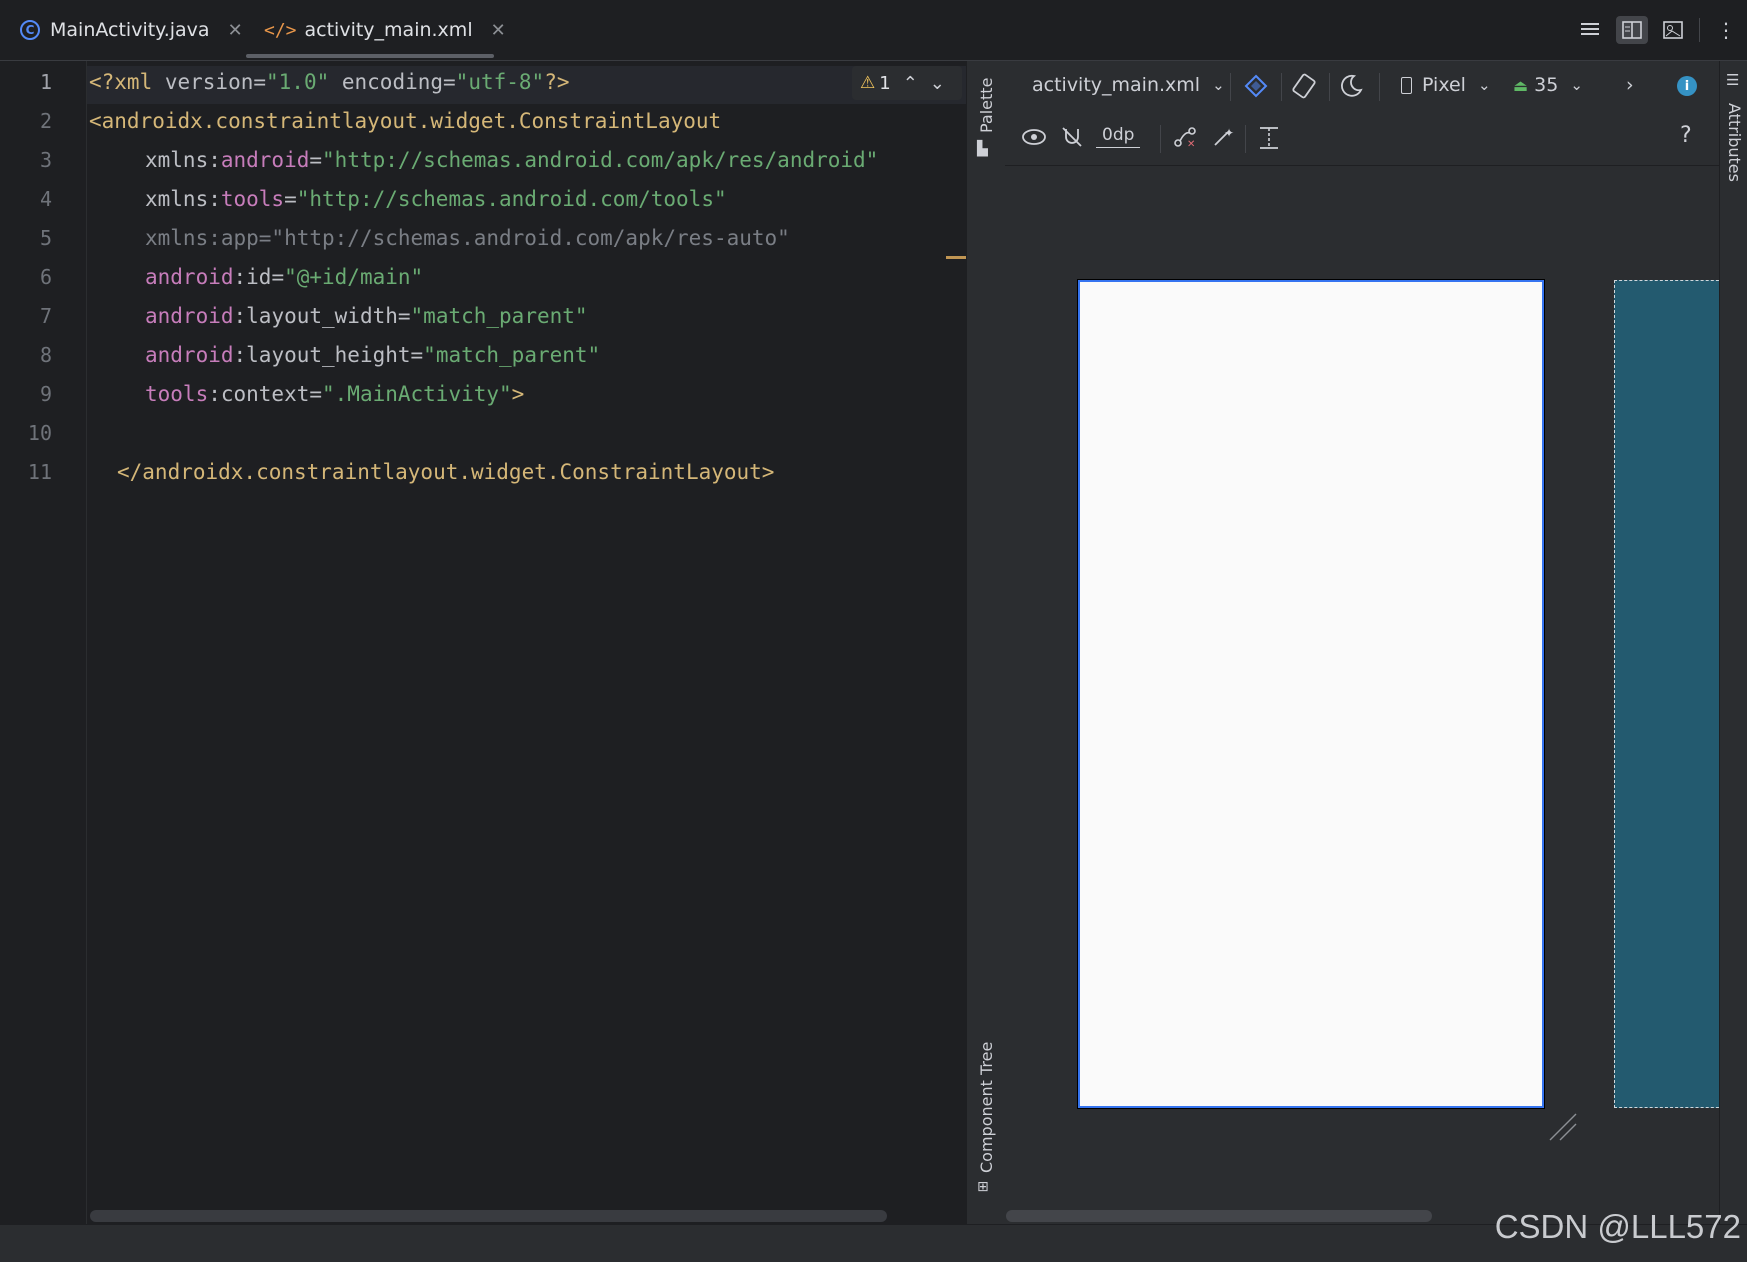  I want to click on design-horizontal-scrollbar, so click(1219, 1216).